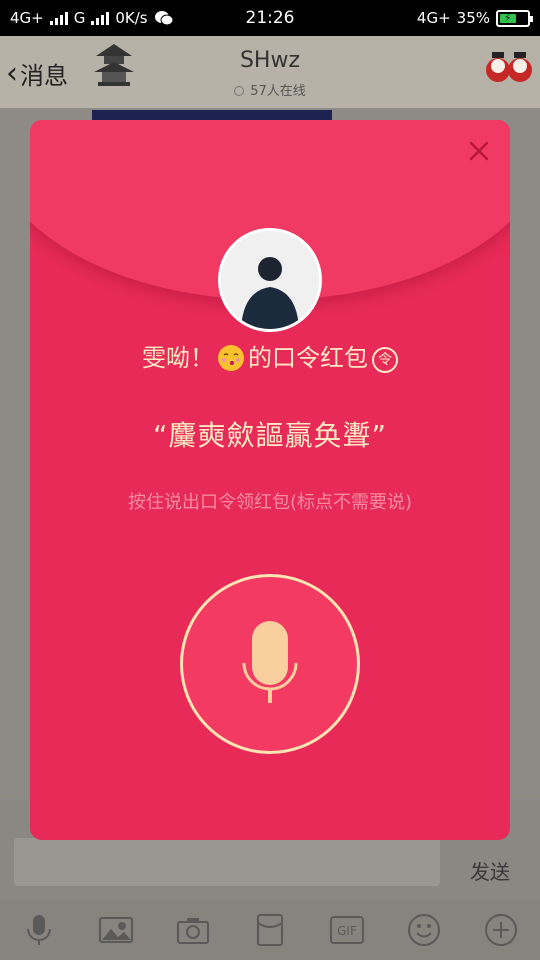  Describe the element at coordinates (269, 435) in the screenshot. I see `password-text: “麜奭歛謳贏奂聻”` at that location.